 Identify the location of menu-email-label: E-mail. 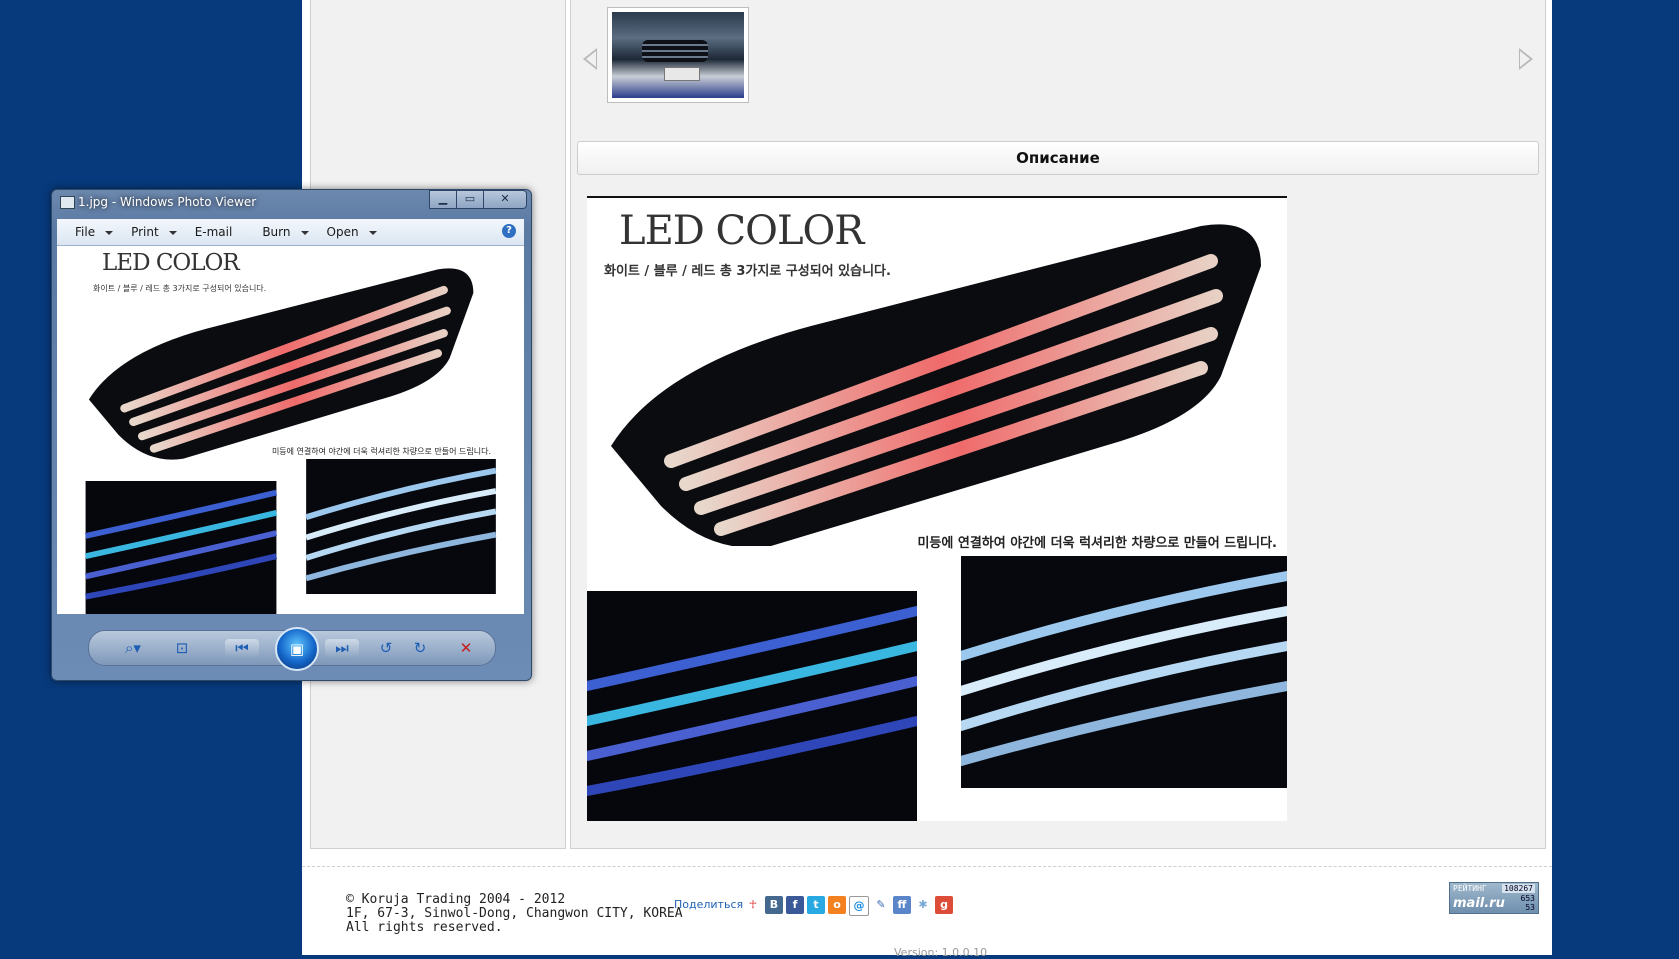
(213, 232).